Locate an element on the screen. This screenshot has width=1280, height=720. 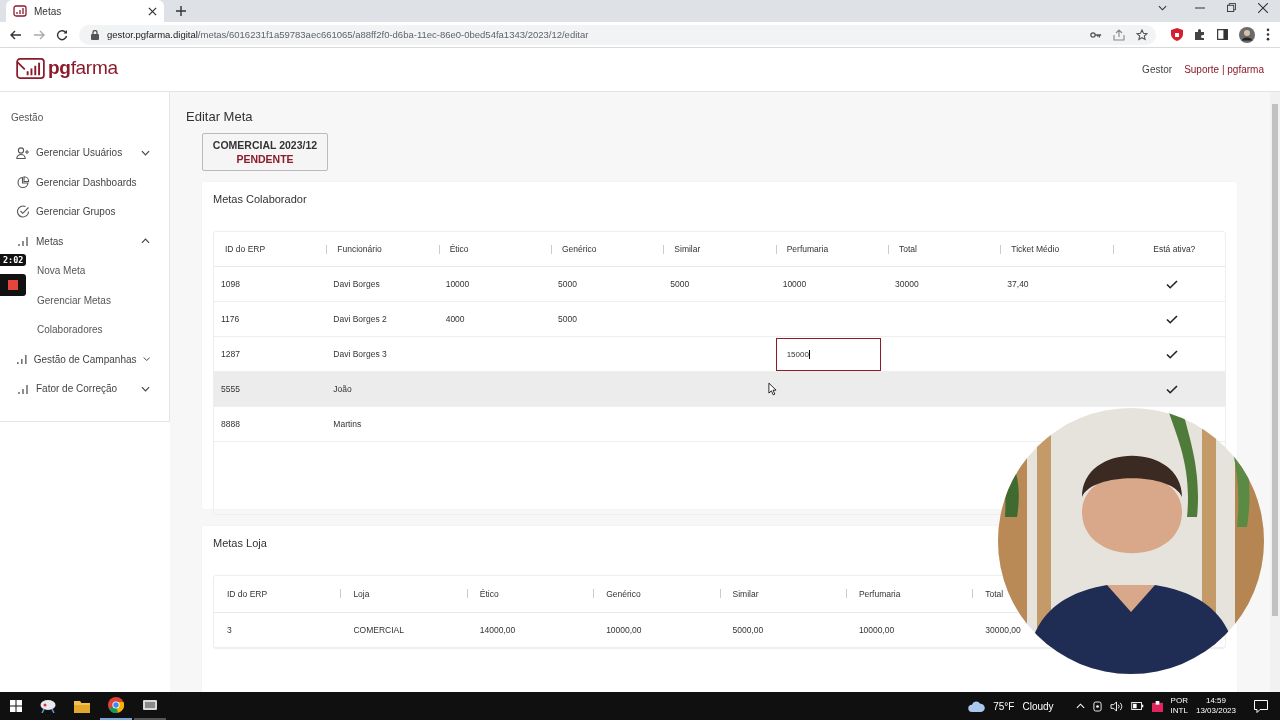
logo-icon is located at coordinates (30, 68).